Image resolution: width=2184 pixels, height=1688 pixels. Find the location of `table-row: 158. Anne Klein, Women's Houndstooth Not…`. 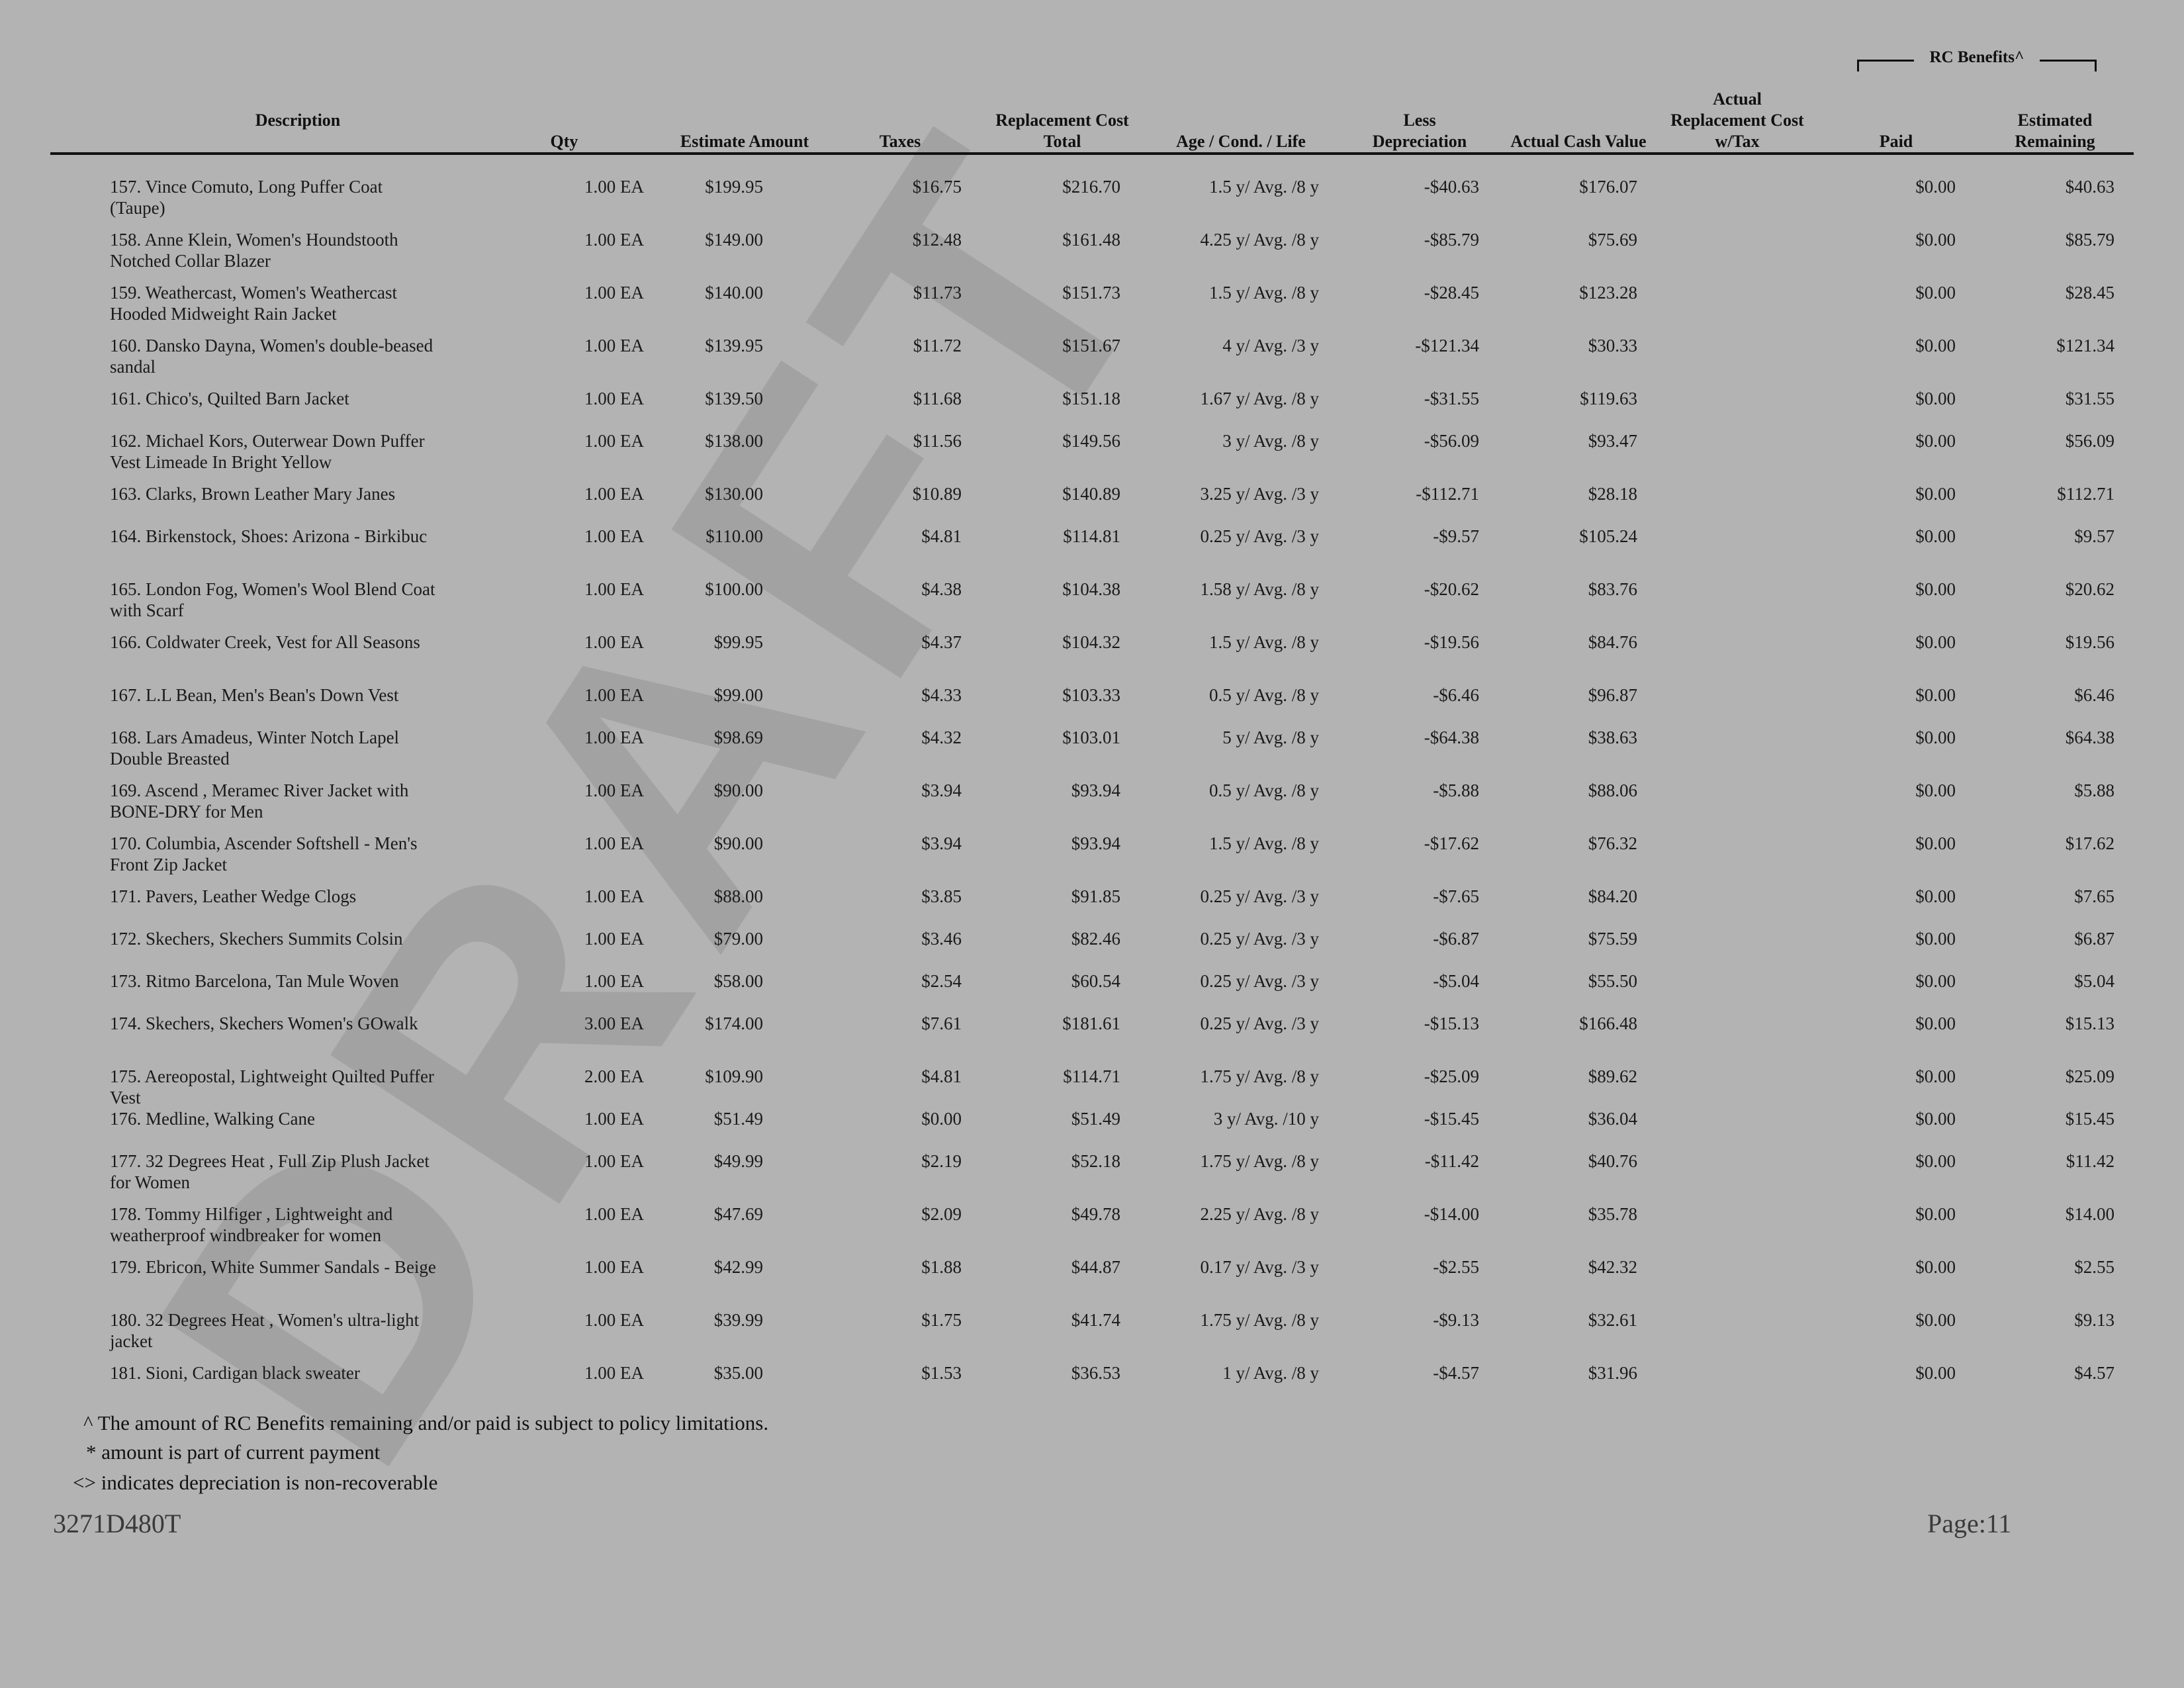

table-row: 158. Anne Klein, Women's Houndstooth Not… is located at coordinates (1092, 250).